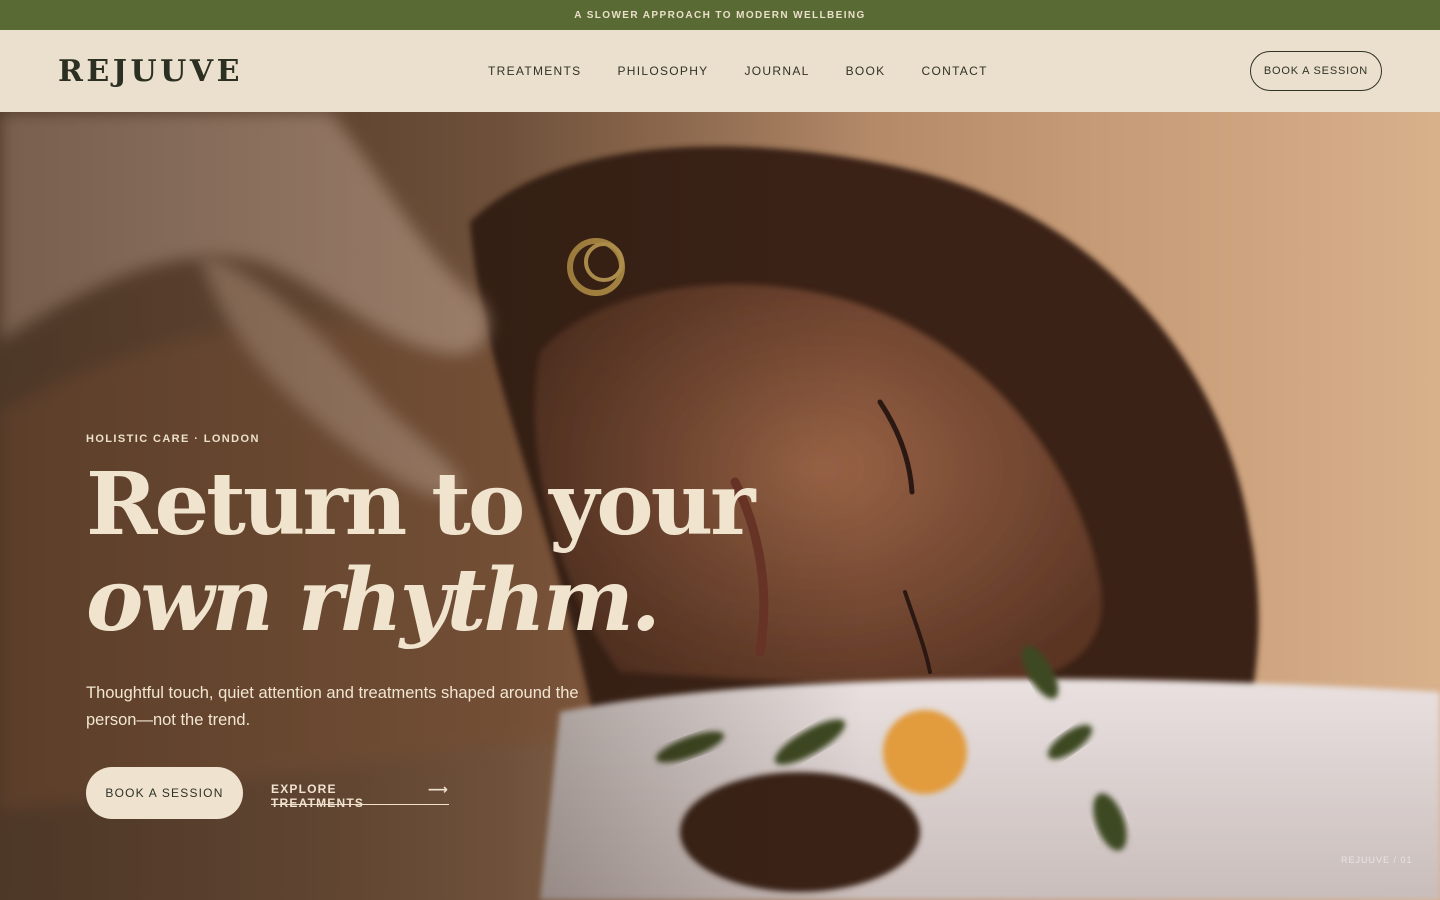 Image resolution: width=1440 pixels, height=900 pixels. Describe the element at coordinates (373, 600) in the screenshot. I see `headline-line-2: own rhythm.` at that location.